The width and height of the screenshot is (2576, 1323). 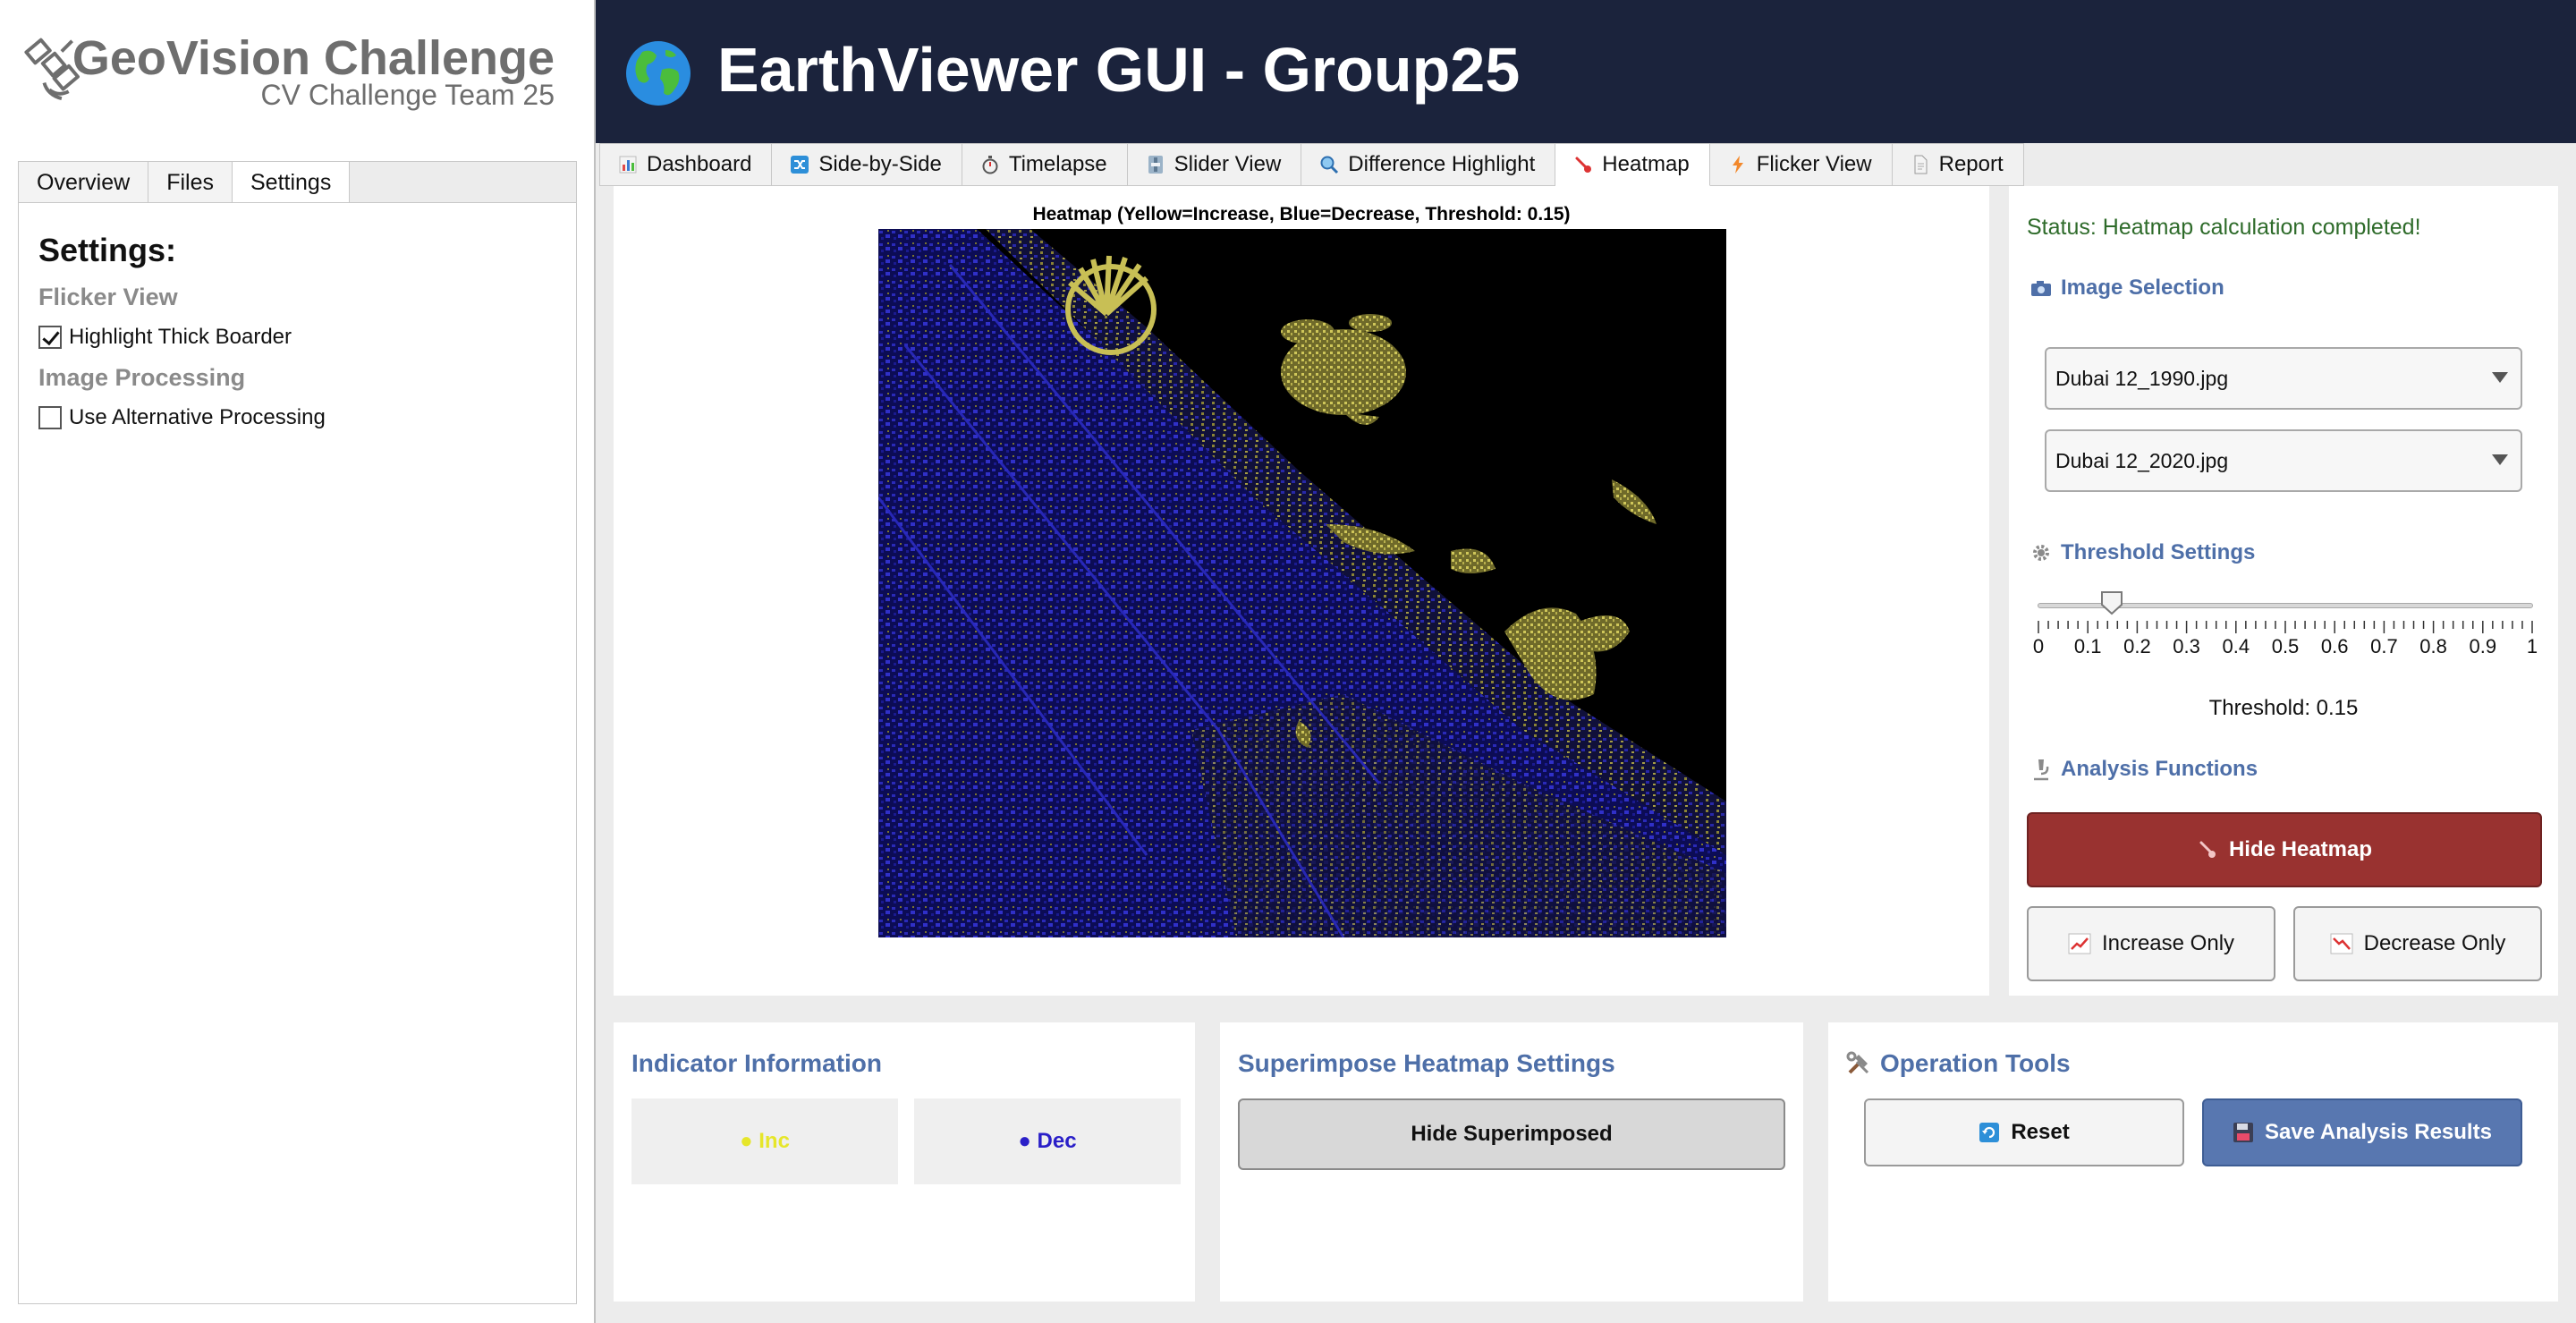 I want to click on tools-icon, so click(x=1857, y=1062).